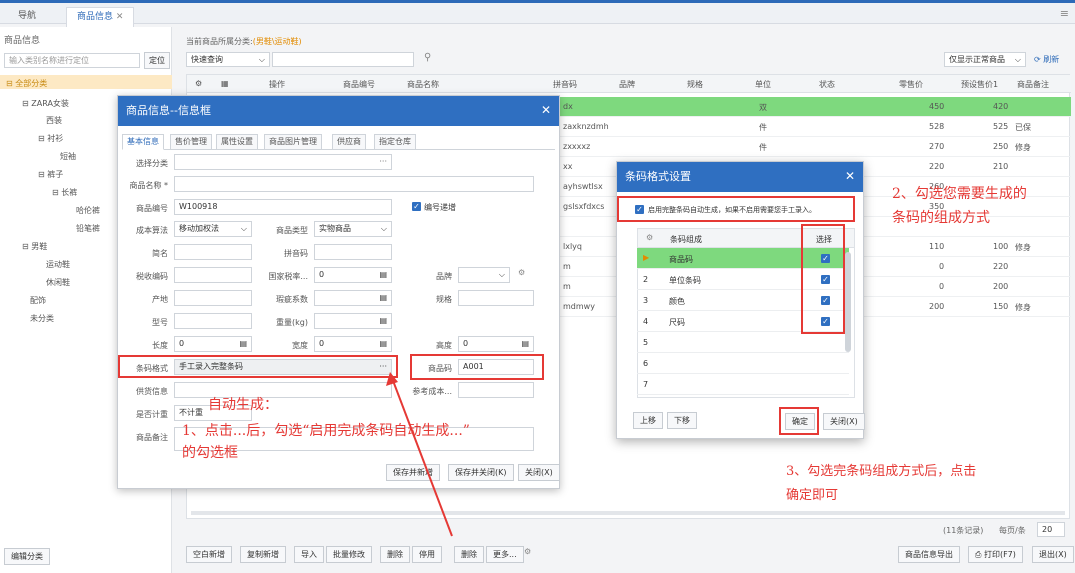 The image size is (1075, 573). I want to click on enable-auto-barcode-checkbox: ✓, so click(639, 209).